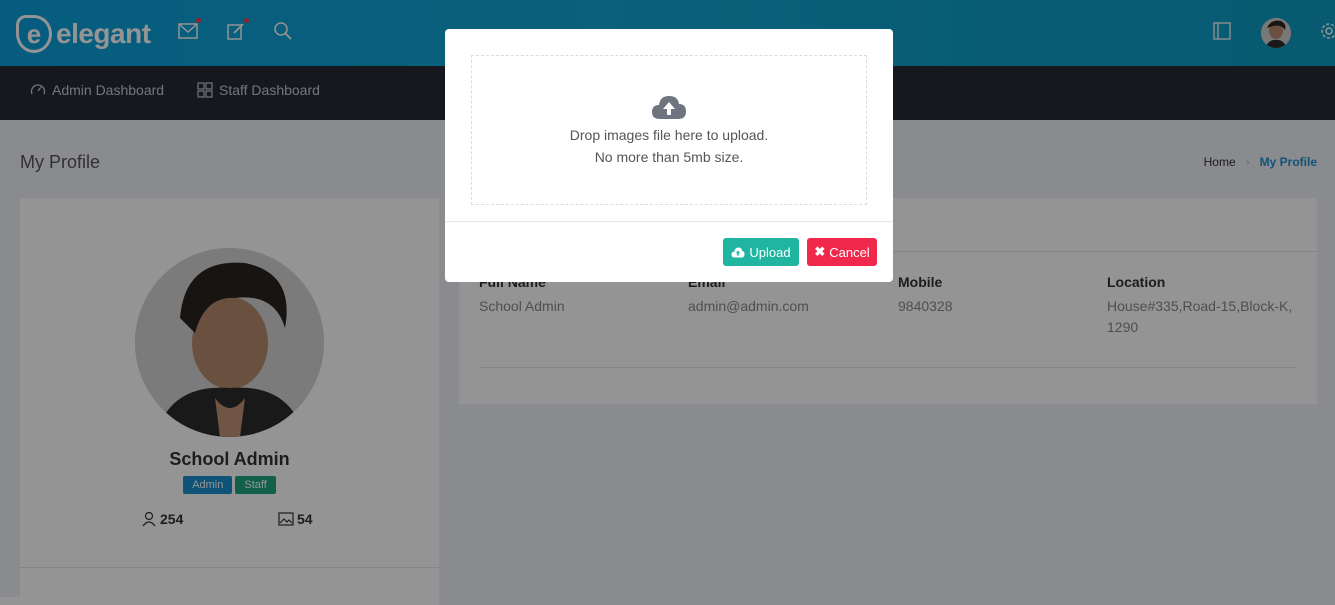  Describe the element at coordinates (820, 251) in the screenshot. I see `close-icon: ✖` at that location.